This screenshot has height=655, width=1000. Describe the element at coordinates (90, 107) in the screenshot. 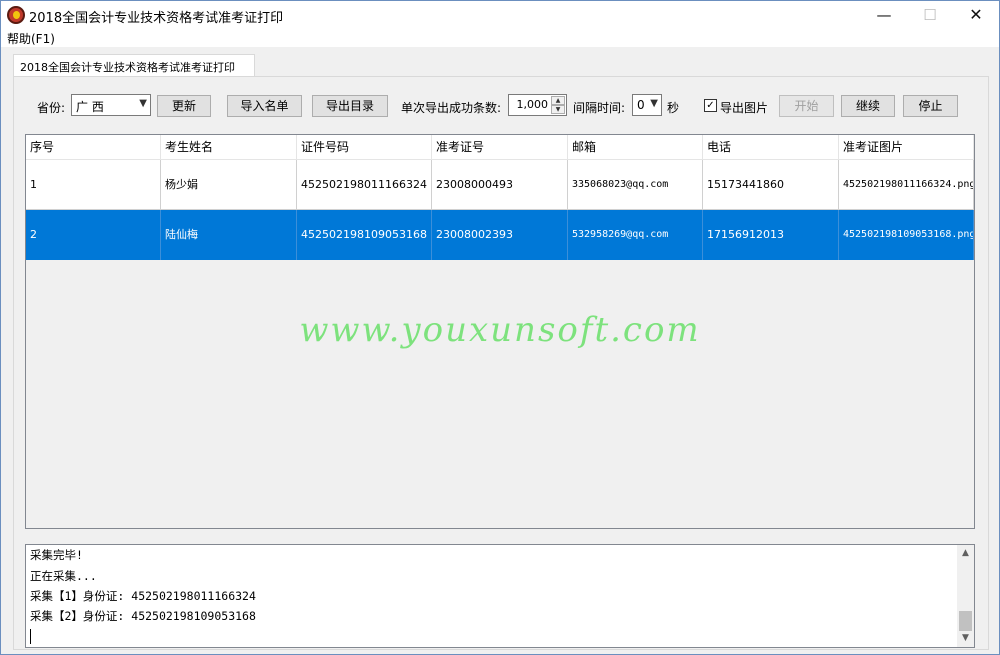

I see `province-value: 广 西` at that location.